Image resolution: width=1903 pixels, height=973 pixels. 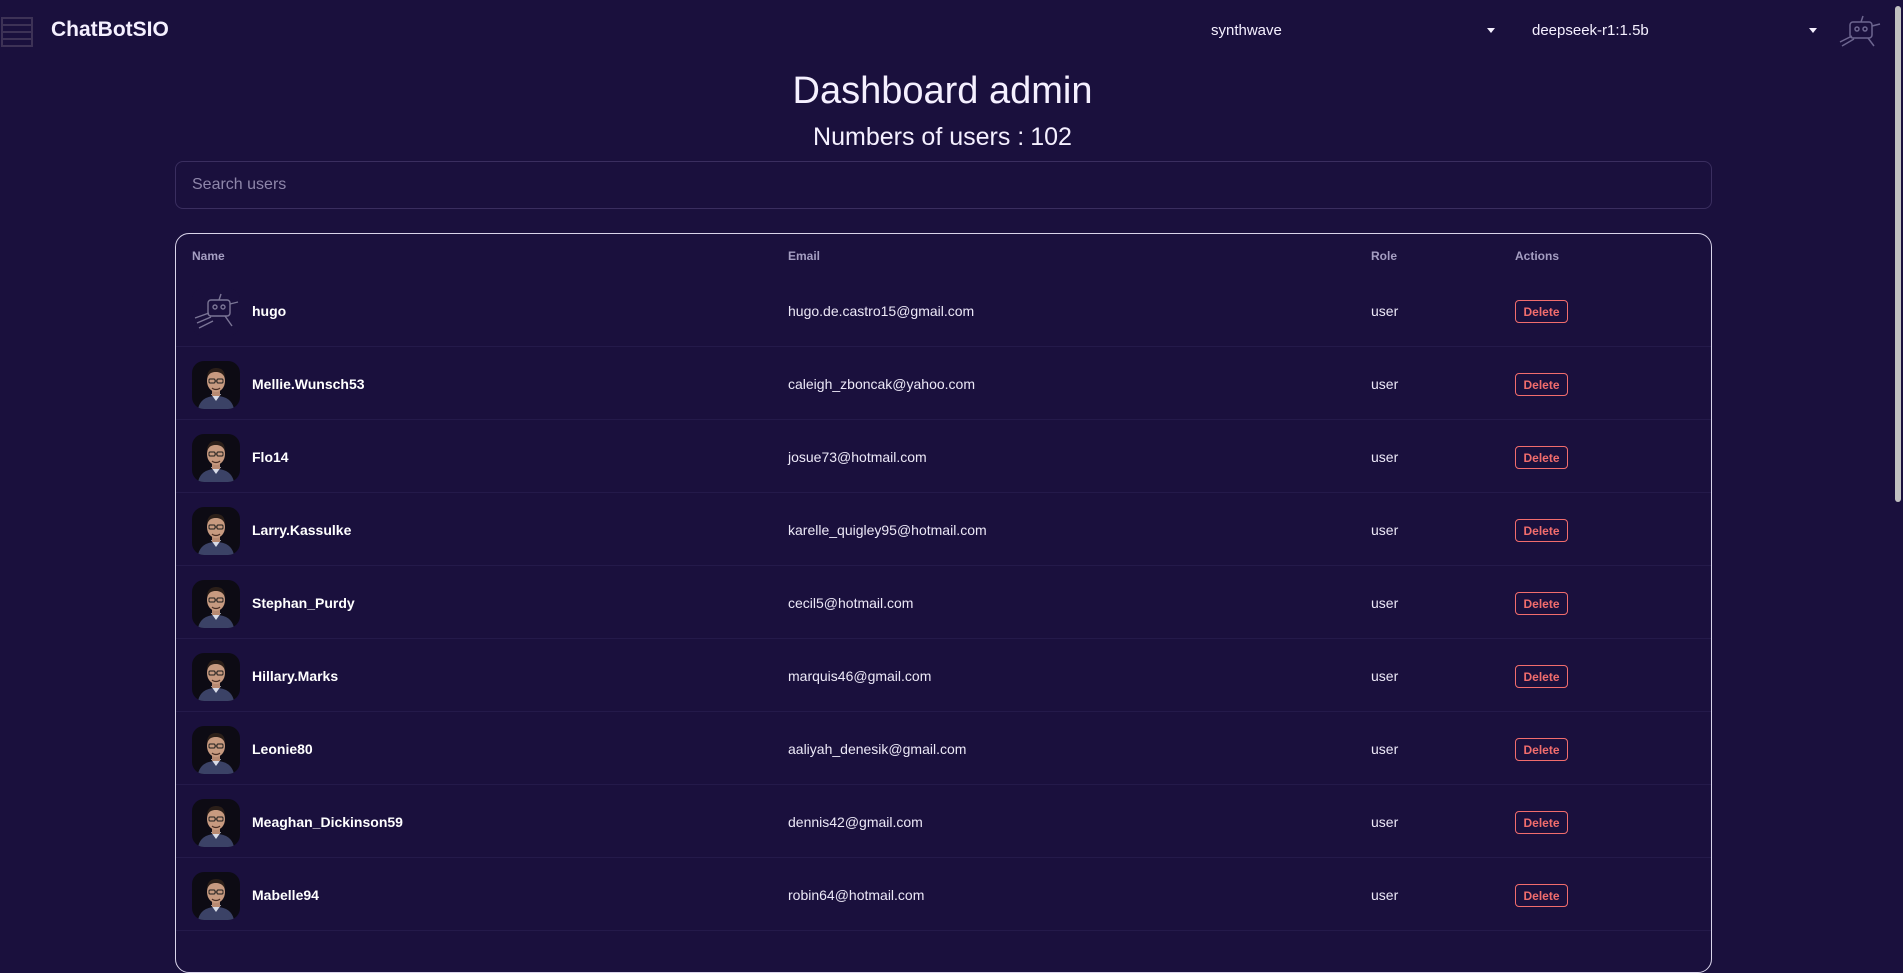 What do you see at coordinates (308, 384) in the screenshot?
I see `user-name: Mellie.Wunsch53` at bounding box center [308, 384].